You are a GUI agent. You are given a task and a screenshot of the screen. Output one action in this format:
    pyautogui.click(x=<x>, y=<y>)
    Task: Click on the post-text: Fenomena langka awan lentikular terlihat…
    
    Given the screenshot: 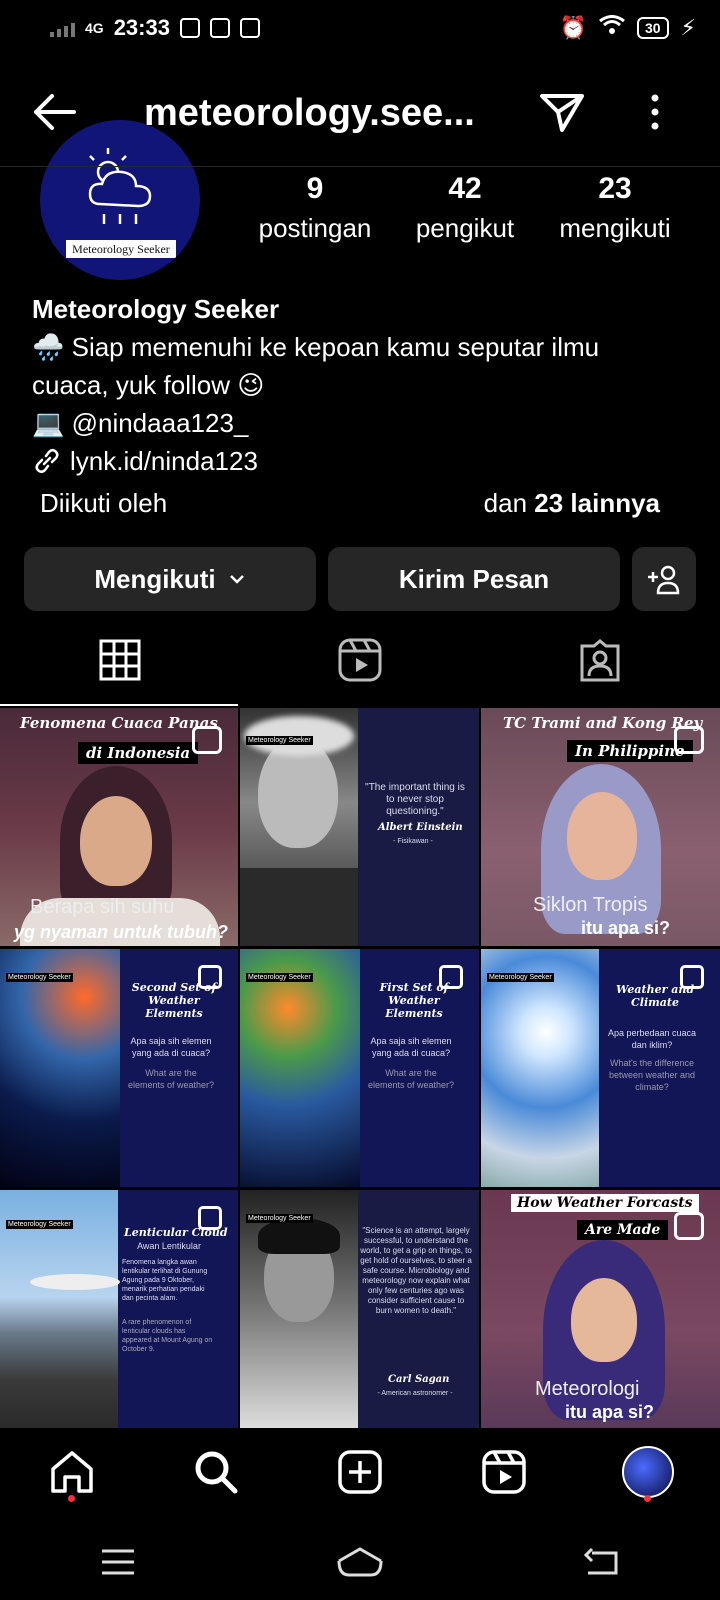 What is the action you would take?
    pyautogui.click(x=165, y=1280)
    